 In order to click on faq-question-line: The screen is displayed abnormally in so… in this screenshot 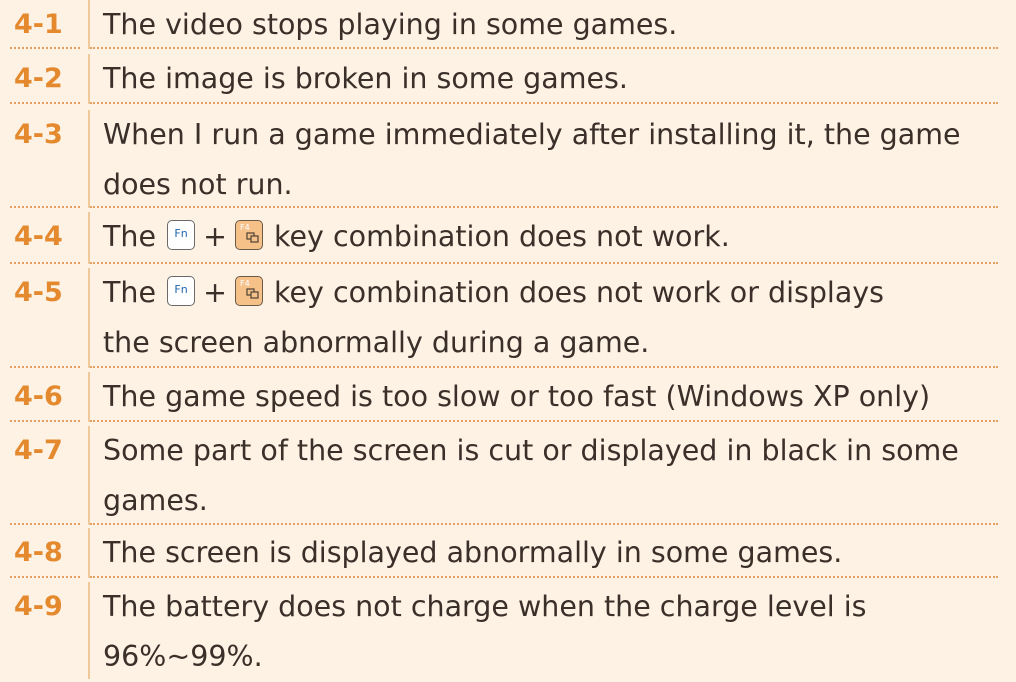, I will do `click(473, 552)`.